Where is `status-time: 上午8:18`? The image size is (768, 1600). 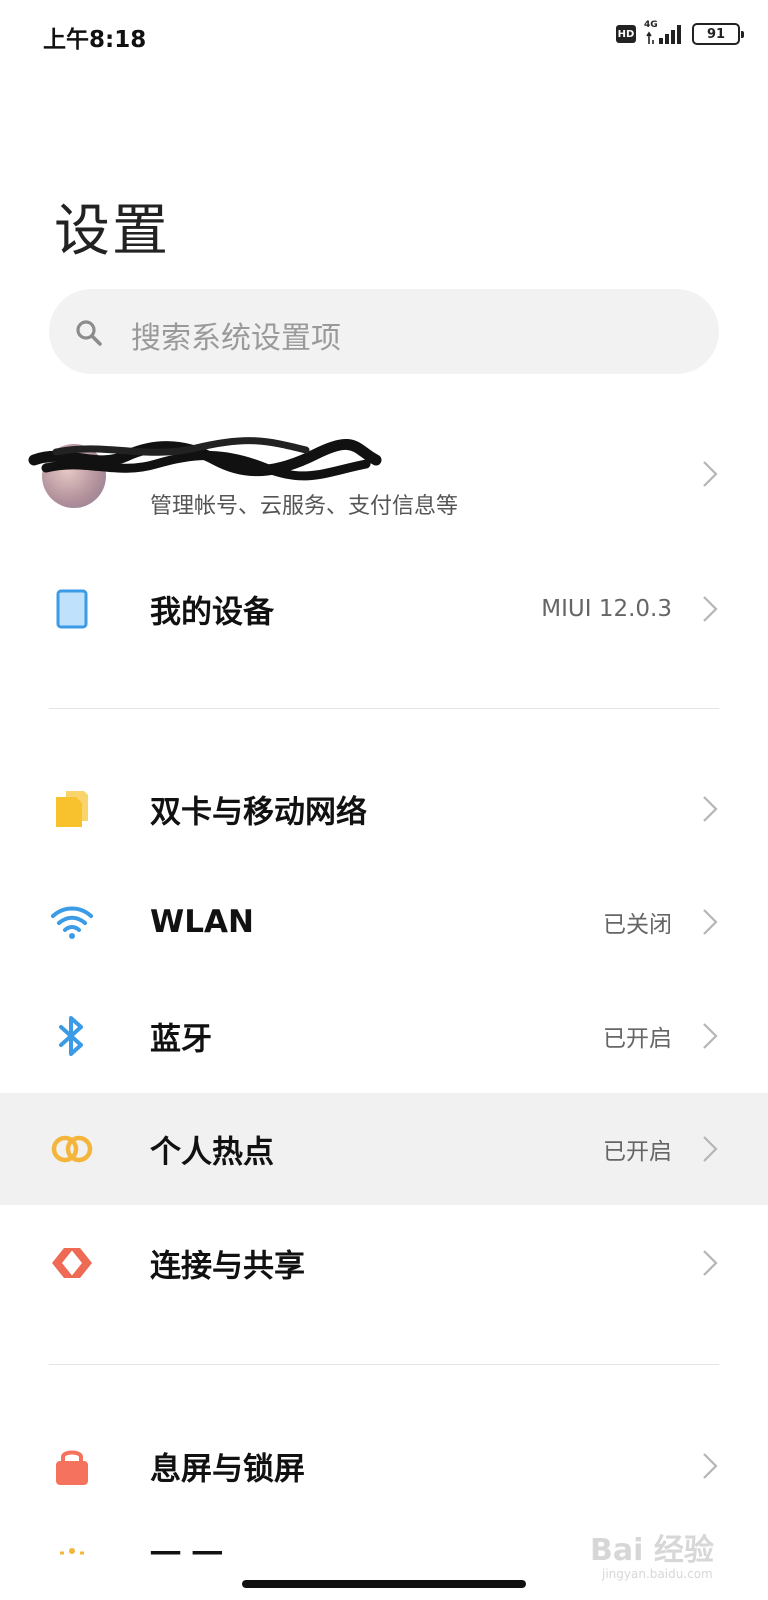 status-time: 上午8:18 is located at coordinates (95, 40).